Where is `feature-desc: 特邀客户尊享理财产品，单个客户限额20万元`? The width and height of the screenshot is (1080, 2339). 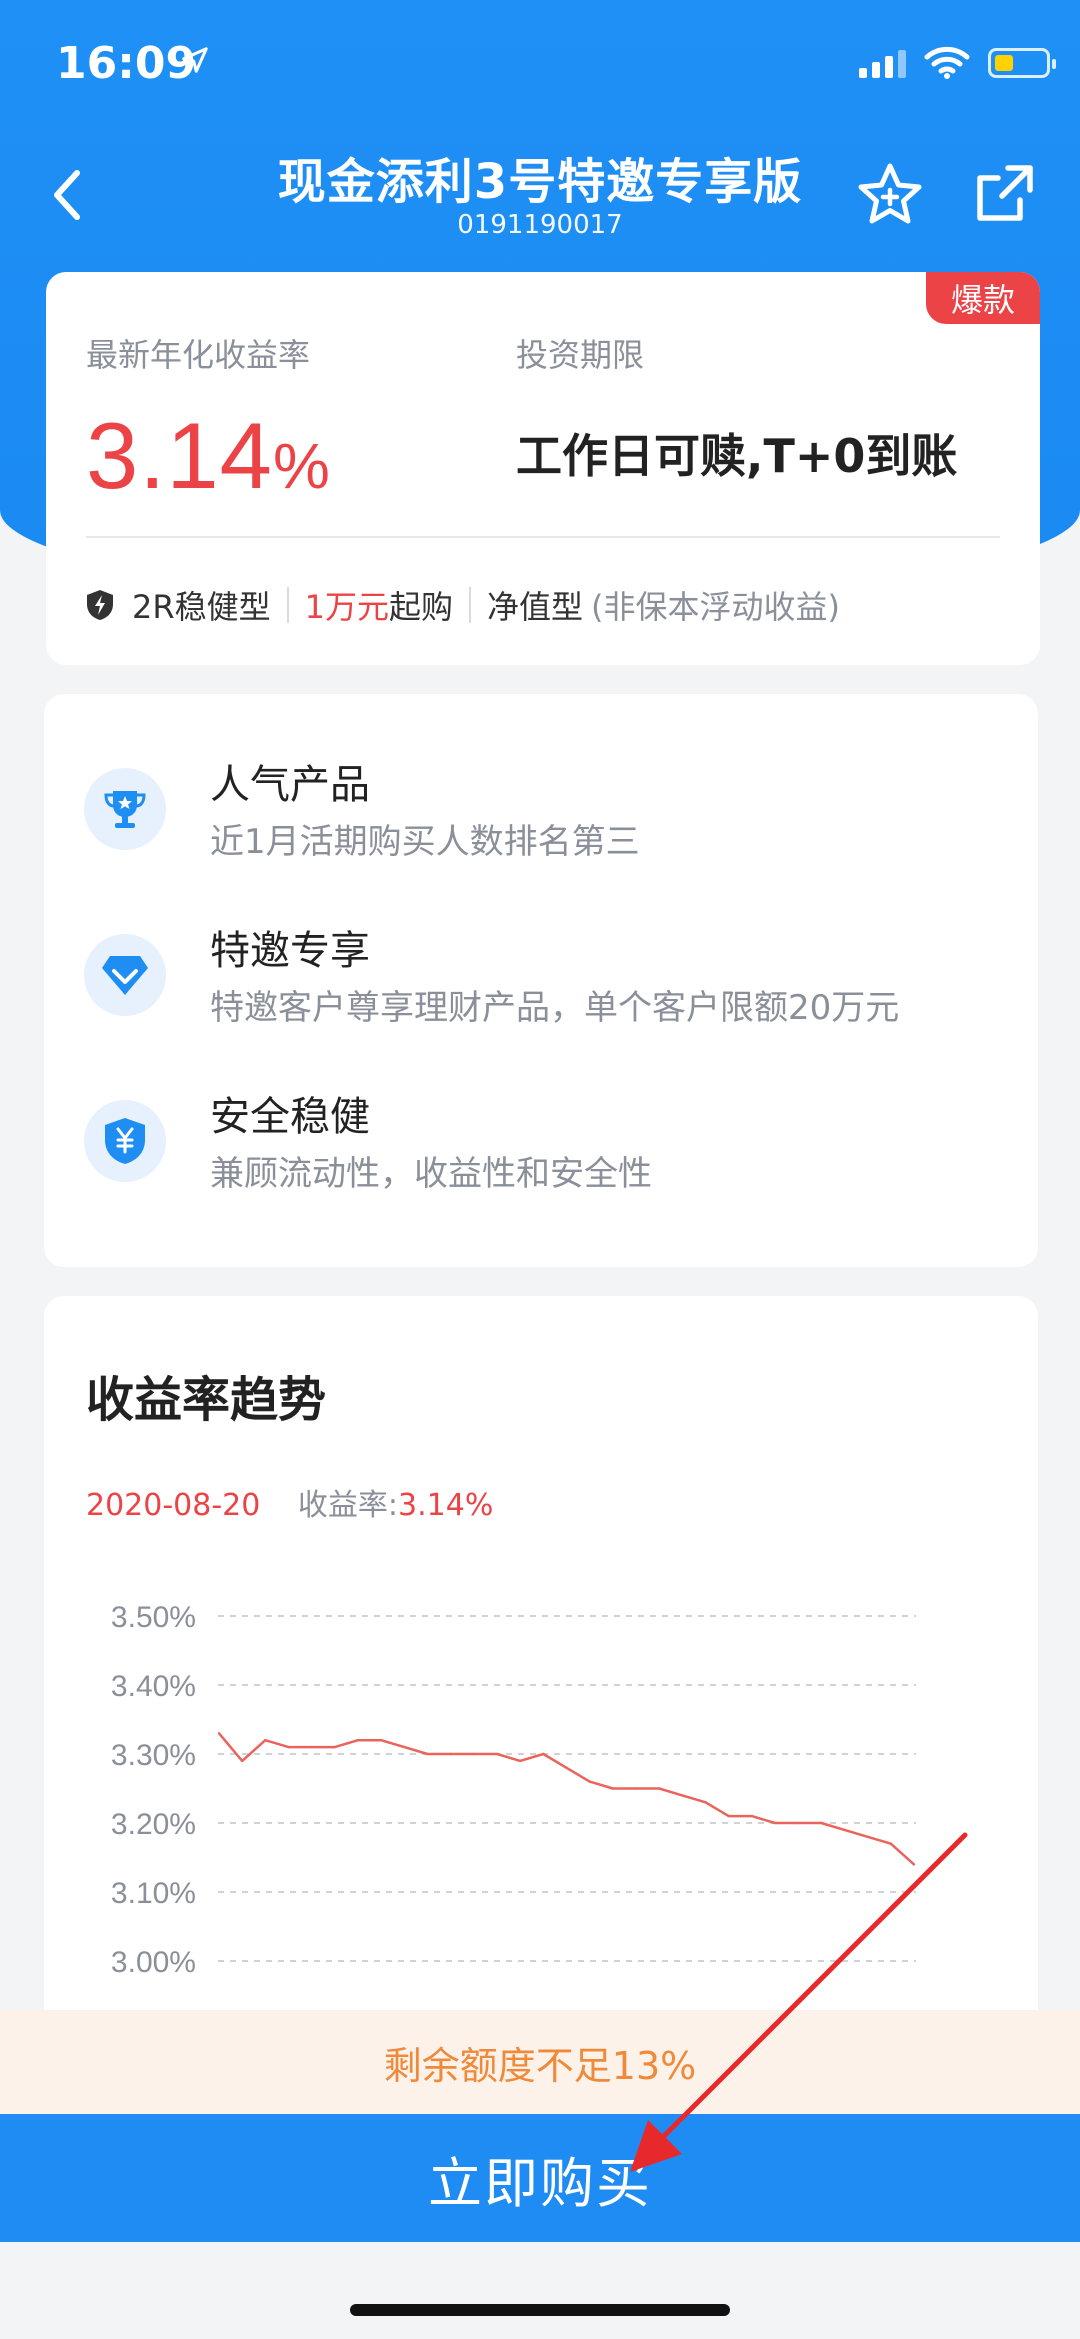 feature-desc: 特邀客户尊享理财产品，单个客户限额20万元 is located at coordinates (555, 1008).